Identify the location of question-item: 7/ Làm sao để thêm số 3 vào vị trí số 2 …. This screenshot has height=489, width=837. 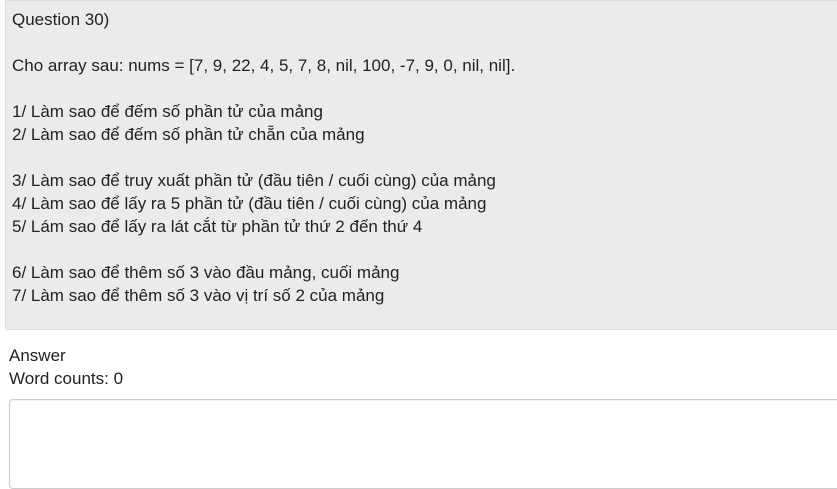
(198, 295).